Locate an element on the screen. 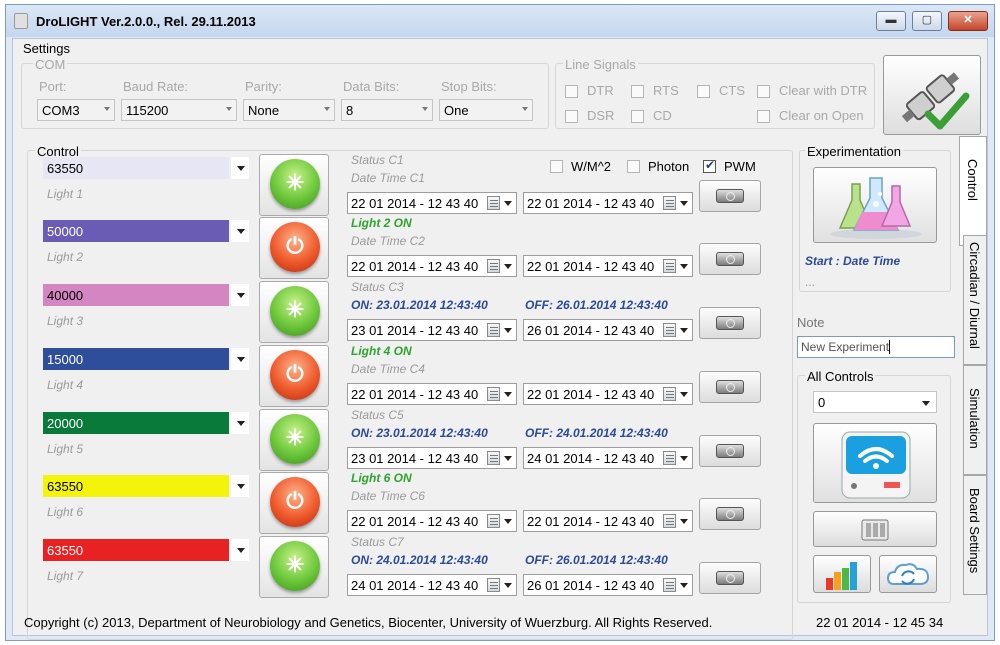 Image resolution: width=1000 pixels, height=645 pixels. stopbits-select: One is located at coordinates (486, 110).